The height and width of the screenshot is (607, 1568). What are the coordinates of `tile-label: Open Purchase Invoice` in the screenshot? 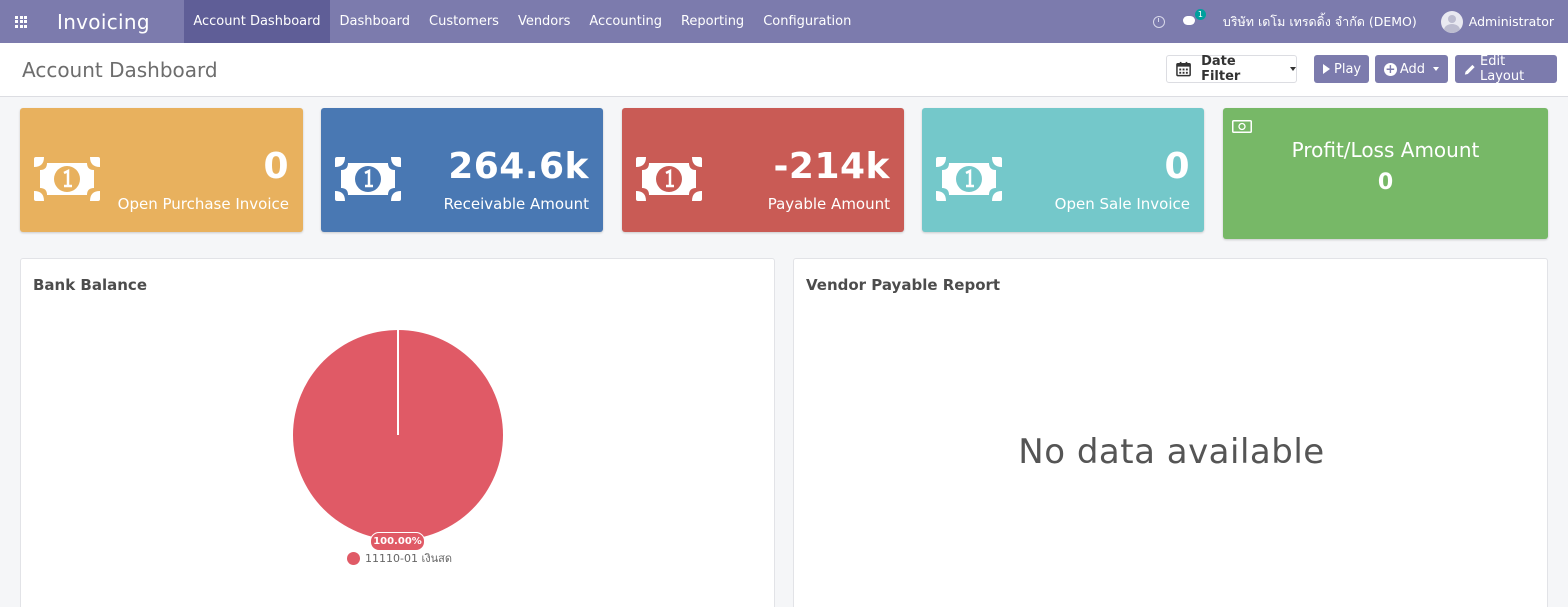 It's located at (203, 204).